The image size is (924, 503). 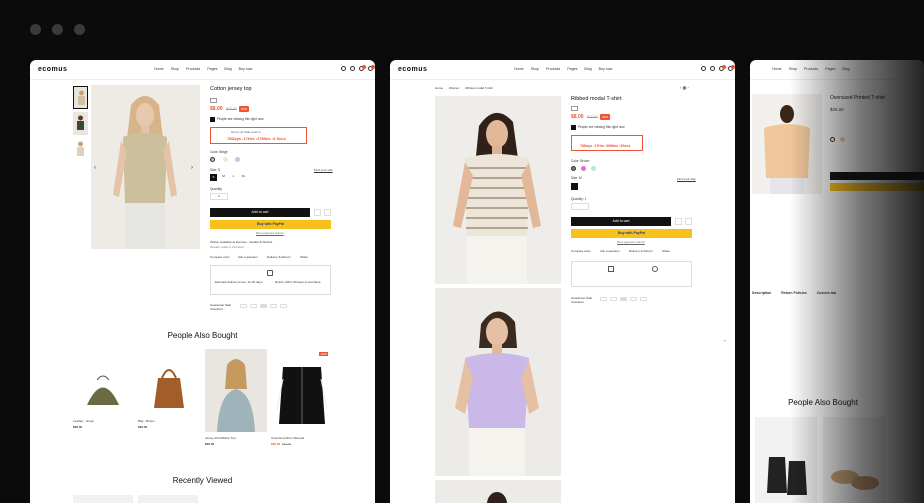 I want to click on product-name: Leather - Green, so click(x=83, y=421).